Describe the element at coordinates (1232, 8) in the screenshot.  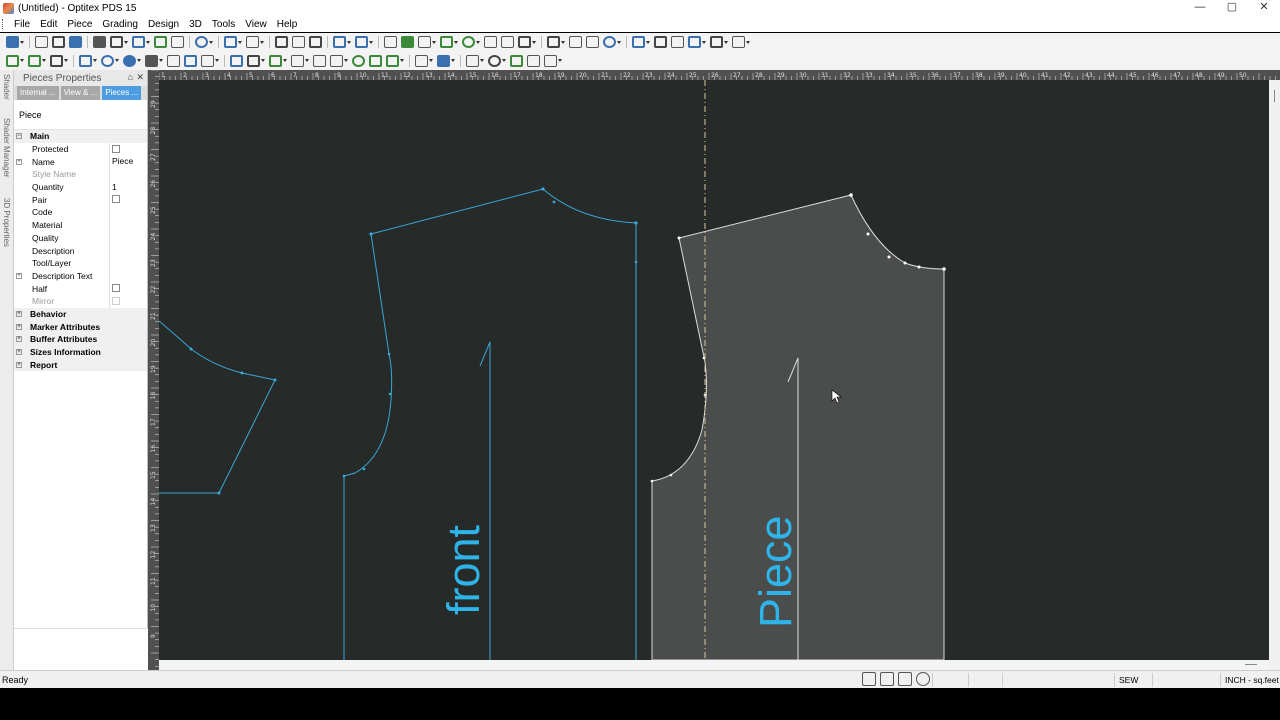
I see `maximize-button: ▢` at that location.